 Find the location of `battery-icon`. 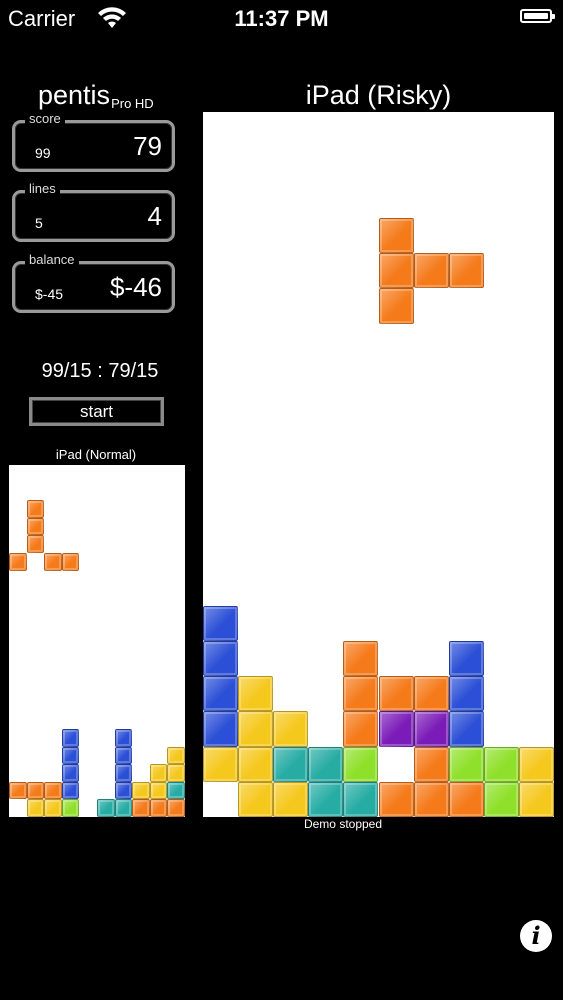

battery-icon is located at coordinates (537, 16).